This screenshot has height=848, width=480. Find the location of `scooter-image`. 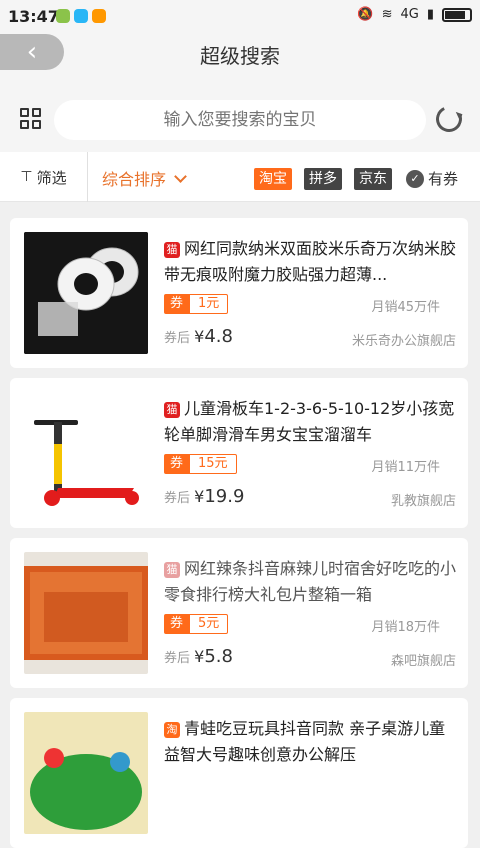

scooter-image is located at coordinates (86, 453).